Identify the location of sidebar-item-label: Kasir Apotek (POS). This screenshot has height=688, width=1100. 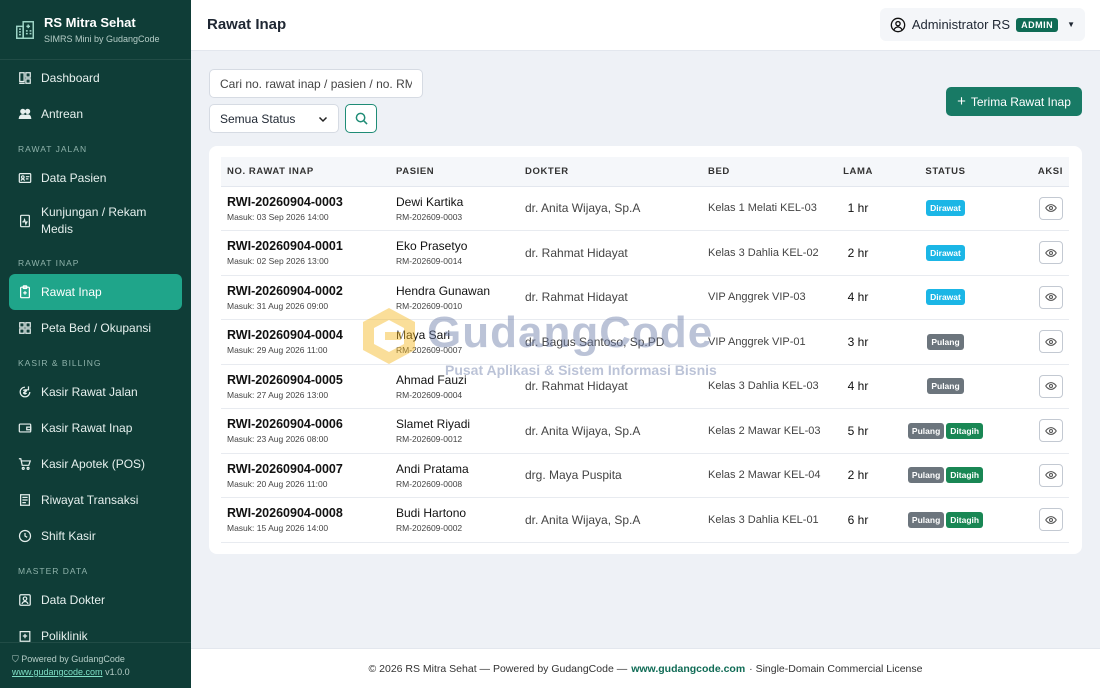
(93, 464).